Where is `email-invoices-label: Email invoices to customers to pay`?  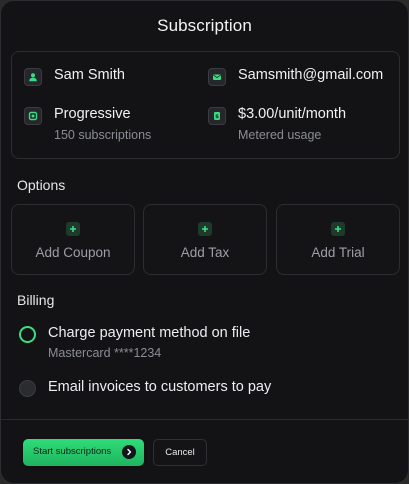
email-invoices-label: Email invoices to customers to pay is located at coordinates (160, 387).